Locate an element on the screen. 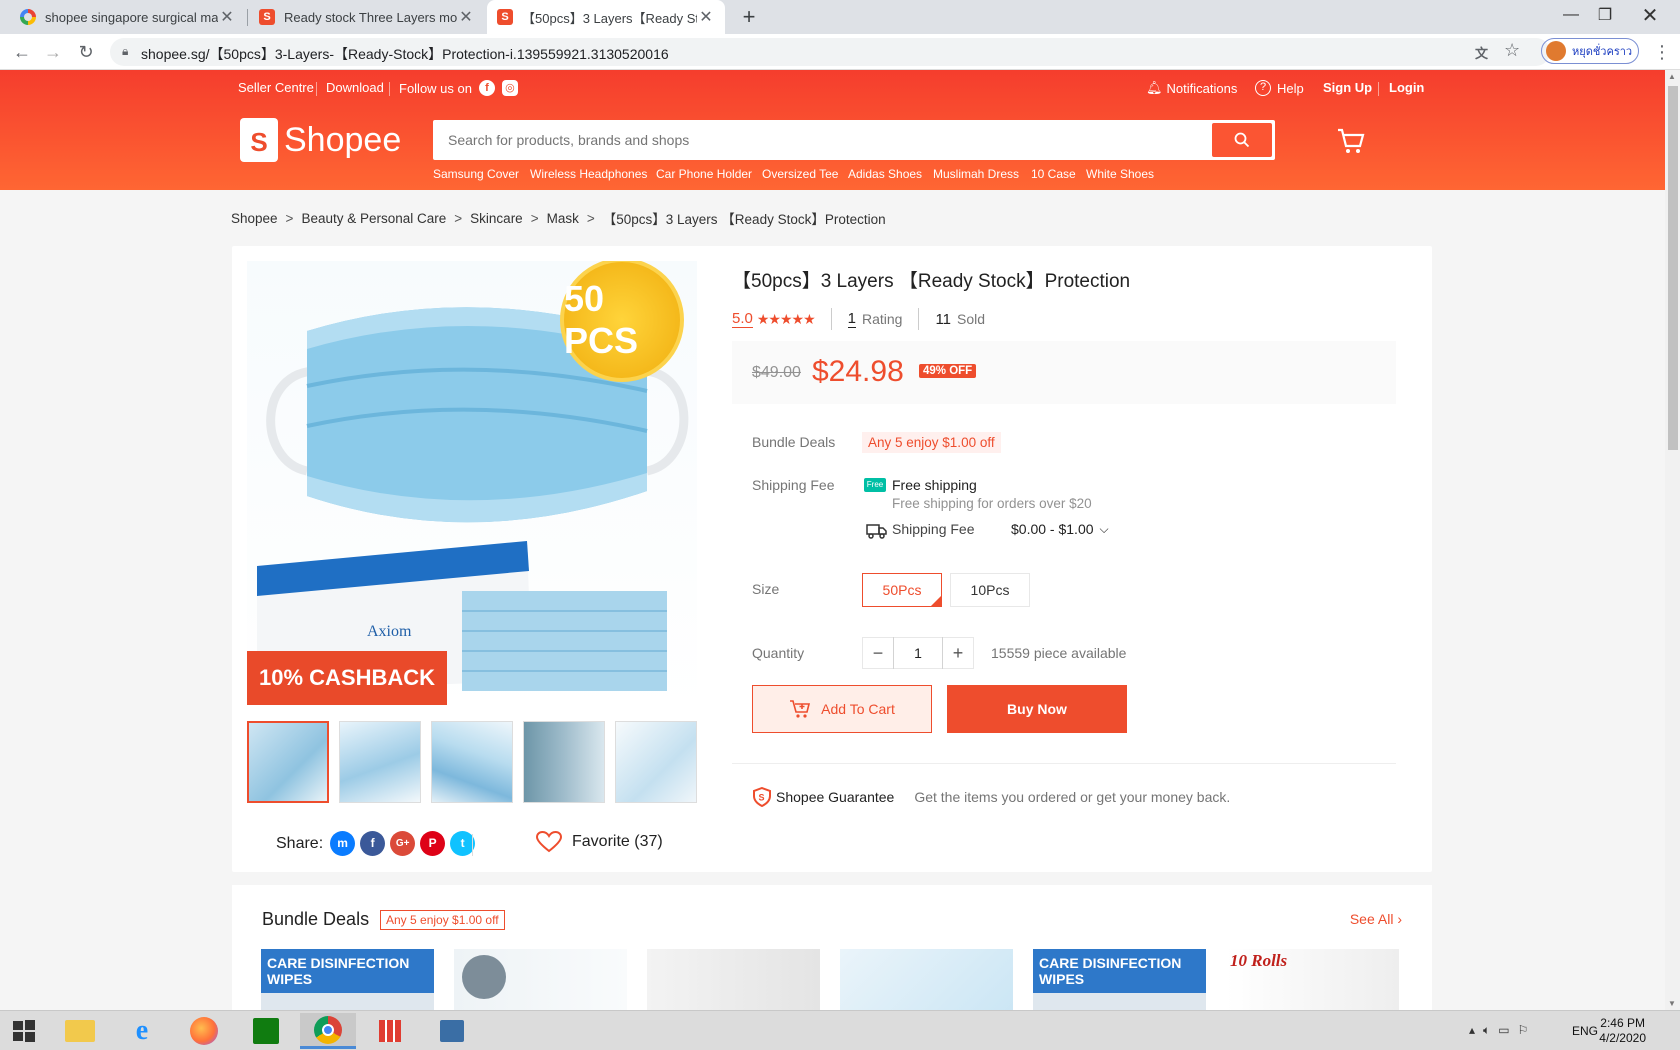 This screenshot has height=1050, width=1680. translate-icon: 文 is located at coordinates (1481, 52).